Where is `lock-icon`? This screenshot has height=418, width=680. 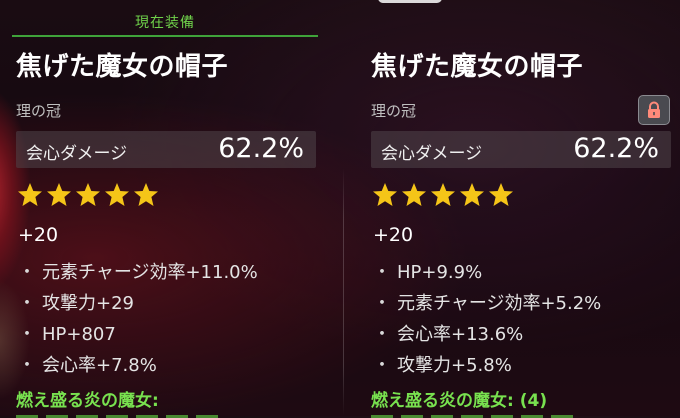
lock-icon is located at coordinates (654, 109).